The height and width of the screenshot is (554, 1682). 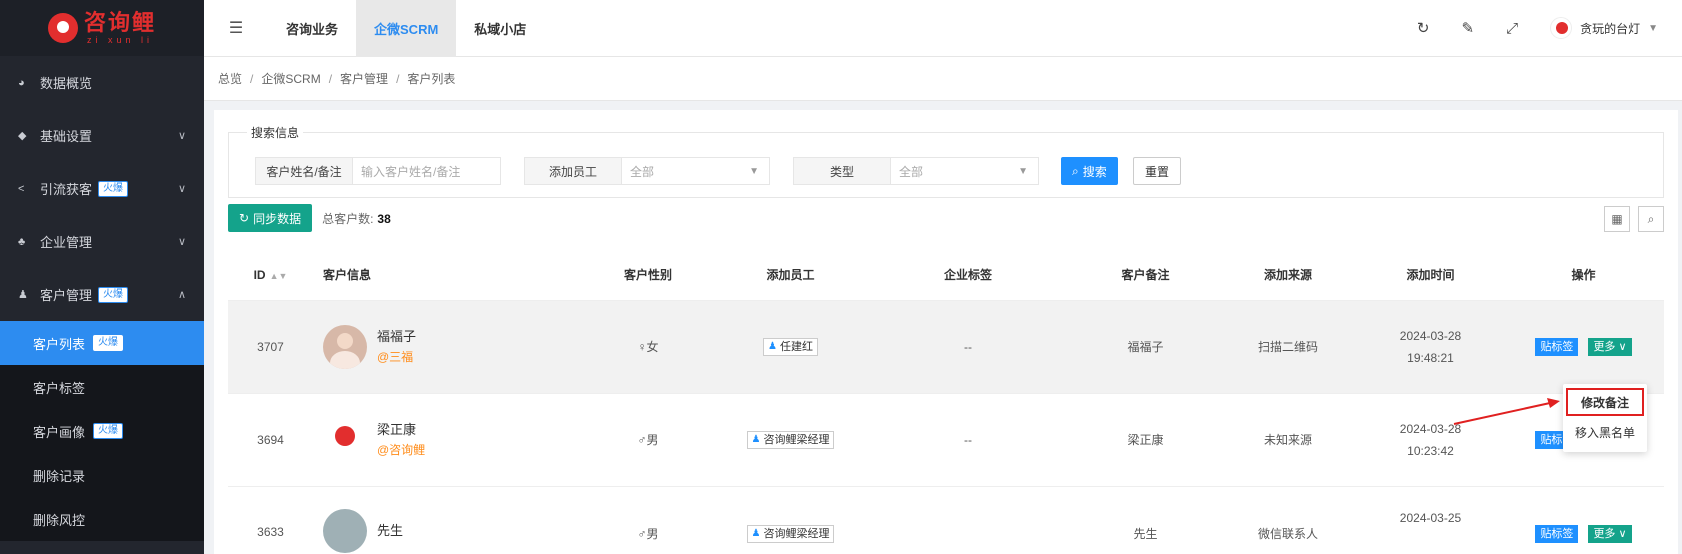 I want to click on customer-corp: @三福, so click(x=395, y=356).